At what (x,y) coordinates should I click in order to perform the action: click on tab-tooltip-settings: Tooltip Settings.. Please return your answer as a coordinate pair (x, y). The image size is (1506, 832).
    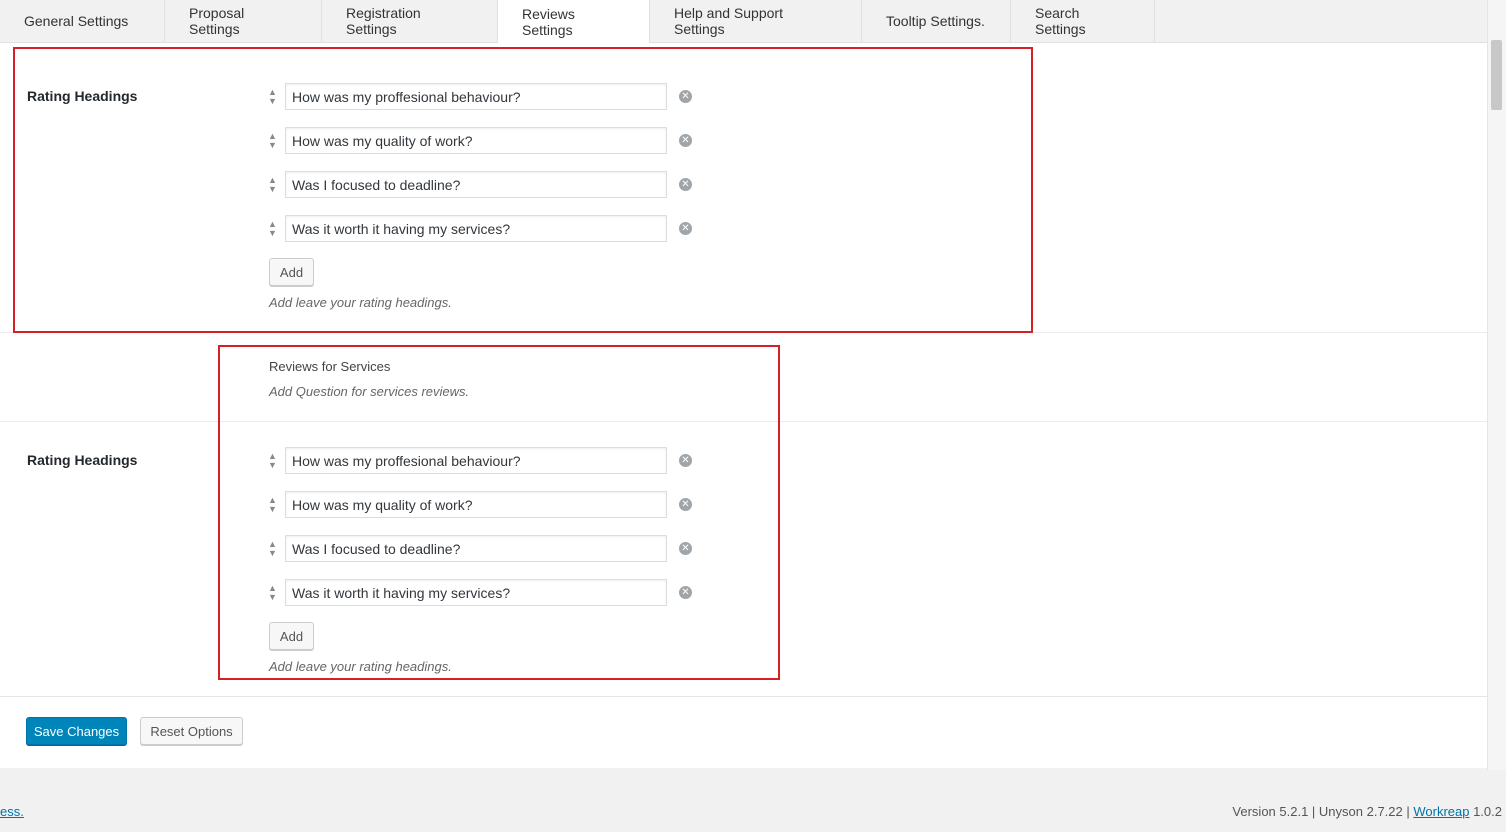
    Looking at the image, I should click on (936, 21).